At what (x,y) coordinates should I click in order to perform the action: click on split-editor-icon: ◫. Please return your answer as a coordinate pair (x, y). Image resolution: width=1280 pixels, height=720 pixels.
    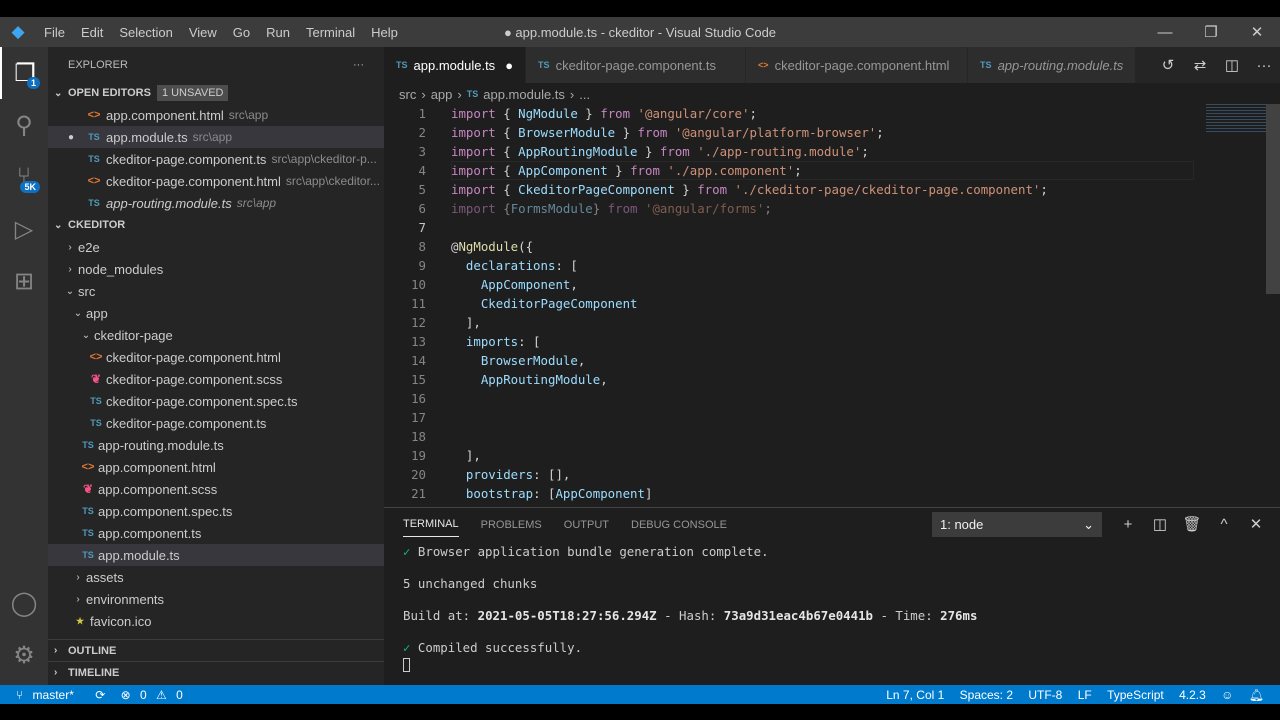
    Looking at the image, I should click on (1232, 65).